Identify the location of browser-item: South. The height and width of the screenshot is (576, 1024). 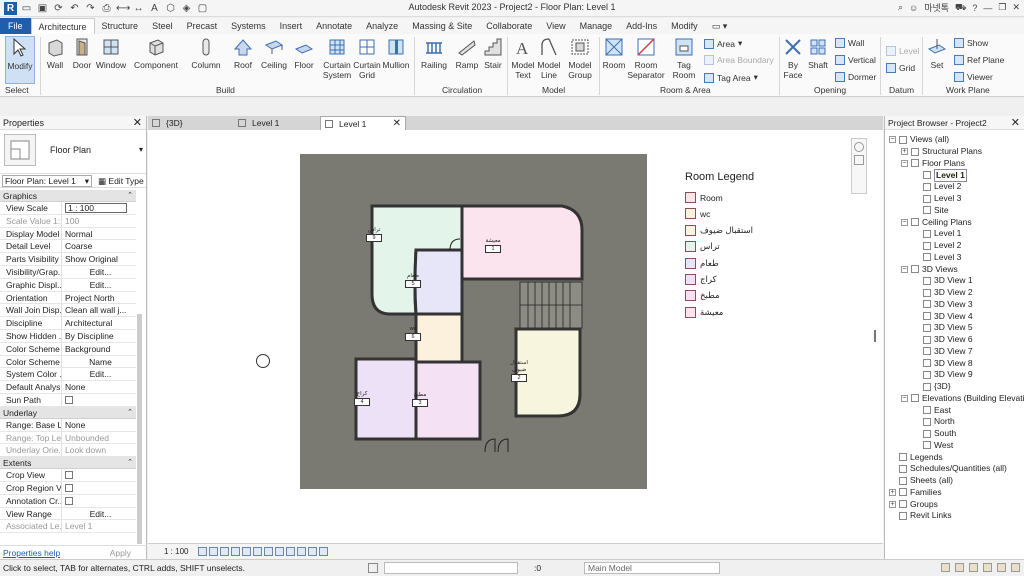
(934, 434).